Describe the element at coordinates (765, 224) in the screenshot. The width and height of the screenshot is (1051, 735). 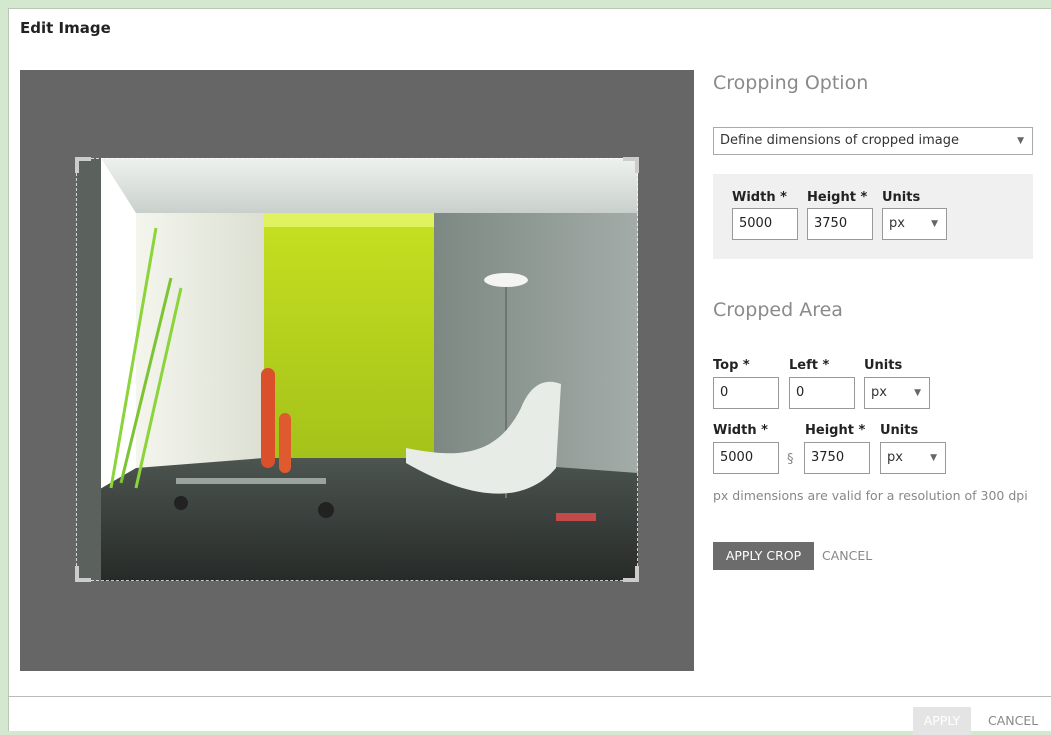
I see `crop-width-input: 5000` at that location.